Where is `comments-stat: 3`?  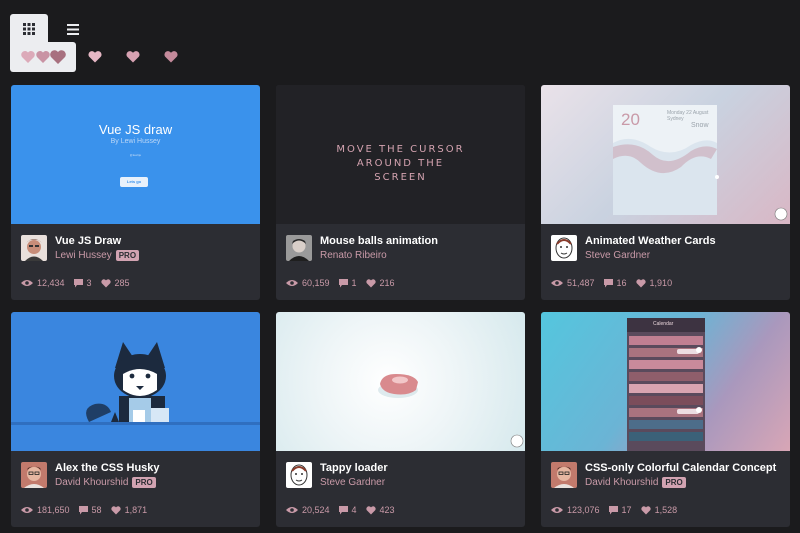 comments-stat: 3 is located at coordinates (82, 283).